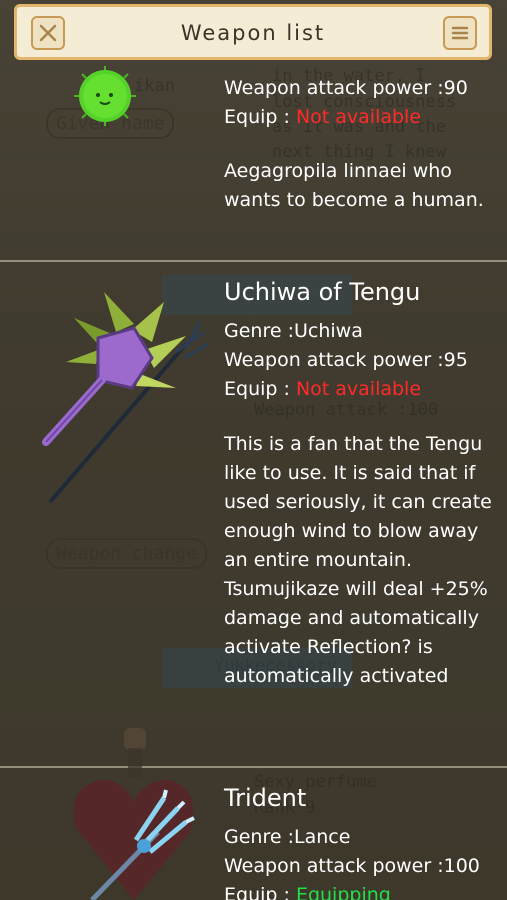 The height and width of the screenshot is (900, 507). Describe the element at coordinates (307, 892) in the screenshot. I see `weapon-equip-status: Equip : Equipping` at that location.